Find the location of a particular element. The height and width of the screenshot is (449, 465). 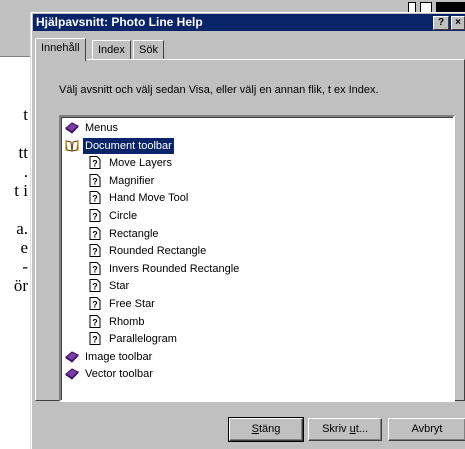

background-text-line: tt is located at coordinates (23, 152).